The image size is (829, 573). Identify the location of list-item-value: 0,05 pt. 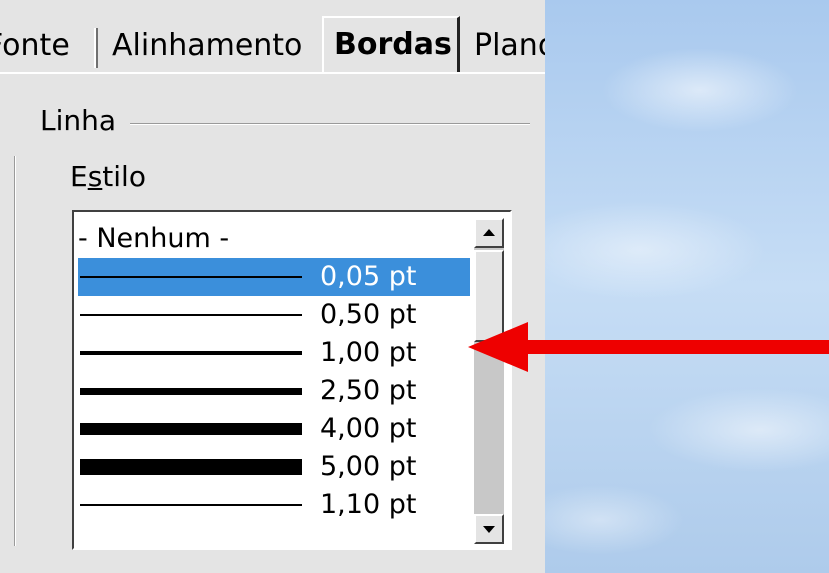
(368, 276).